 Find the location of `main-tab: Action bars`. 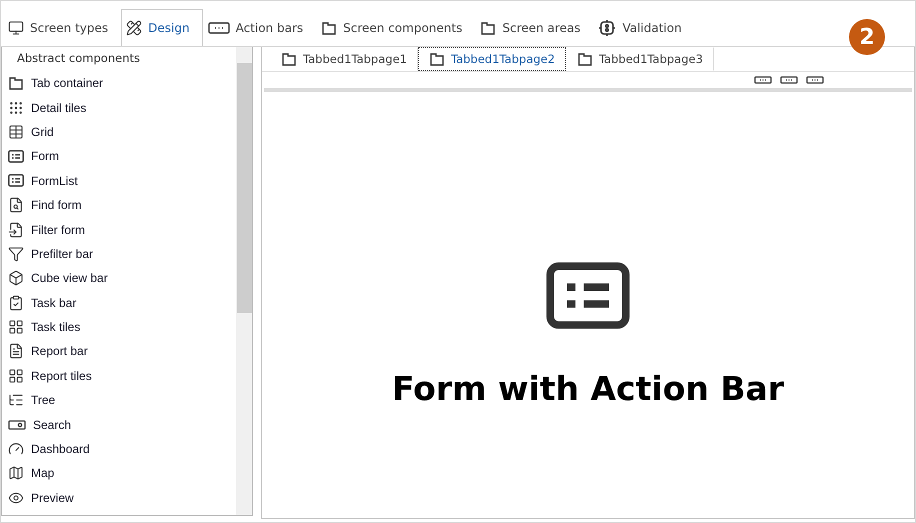

main-tab: Action bars is located at coordinates (259, 27).